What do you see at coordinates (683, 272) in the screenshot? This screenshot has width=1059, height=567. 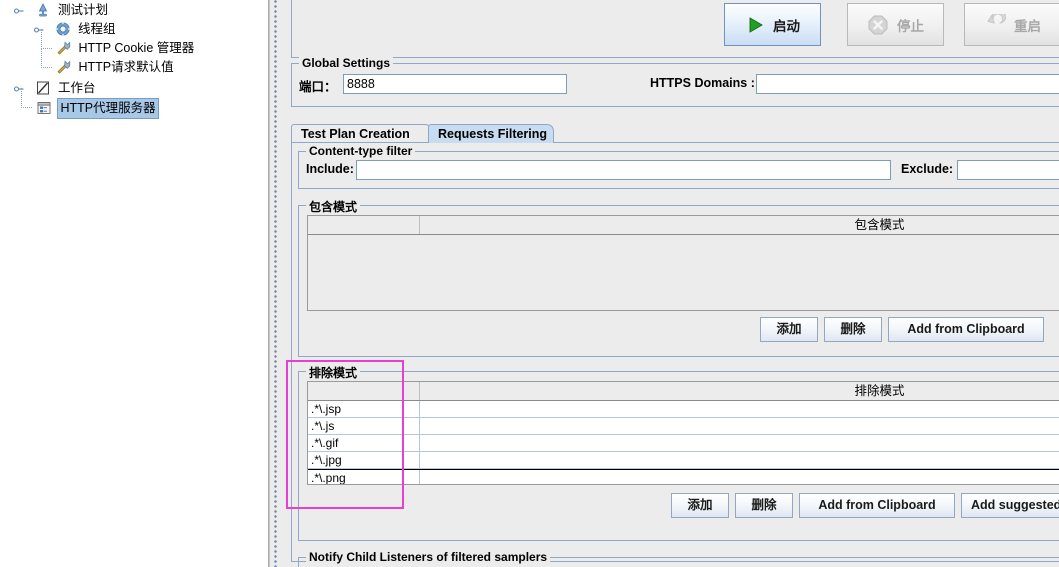 I see `include-patterns-table-body` at bounding box center [683, 272].